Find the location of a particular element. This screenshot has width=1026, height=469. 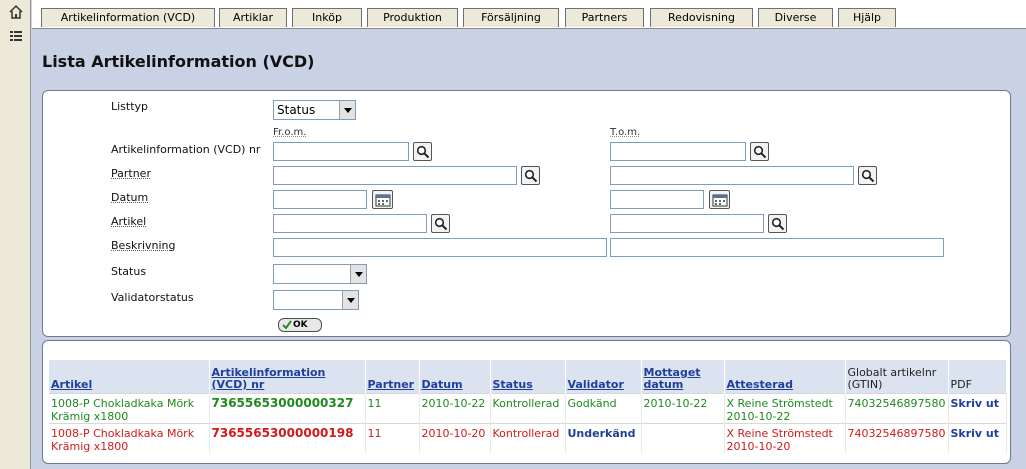

ok-label: OK is located at coordinates (300, 325).